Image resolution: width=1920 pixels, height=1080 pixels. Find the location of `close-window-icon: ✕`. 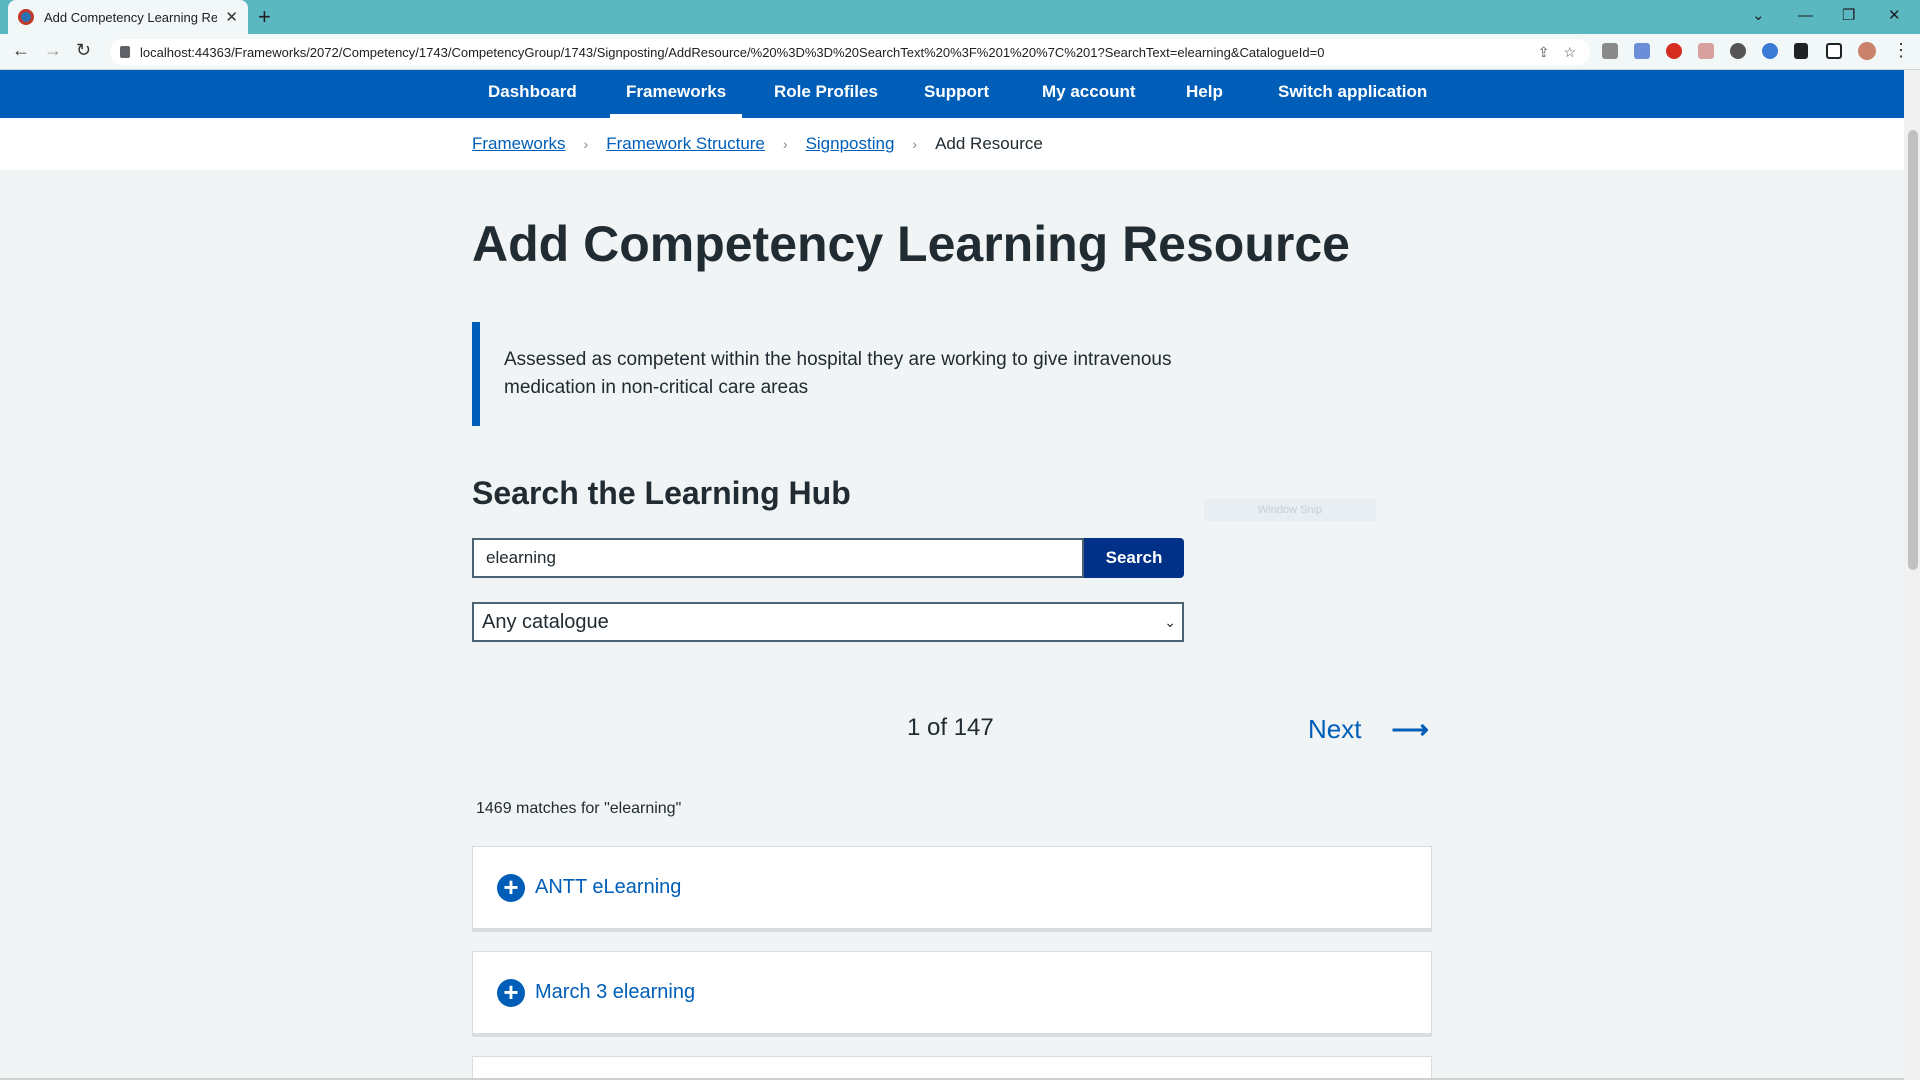

close-window-icon: ✕ is located at coordinates (1894, 15).